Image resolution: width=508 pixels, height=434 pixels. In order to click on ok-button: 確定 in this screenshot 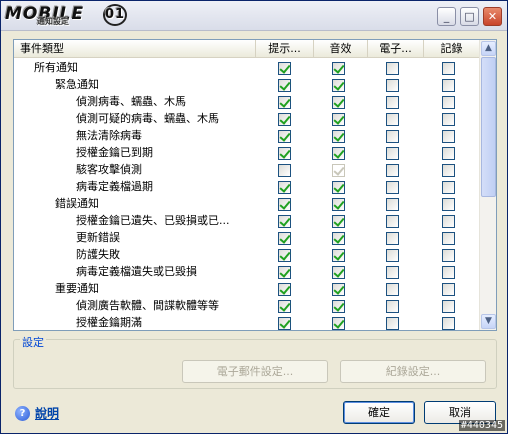, I will do `click(379, 412)`.